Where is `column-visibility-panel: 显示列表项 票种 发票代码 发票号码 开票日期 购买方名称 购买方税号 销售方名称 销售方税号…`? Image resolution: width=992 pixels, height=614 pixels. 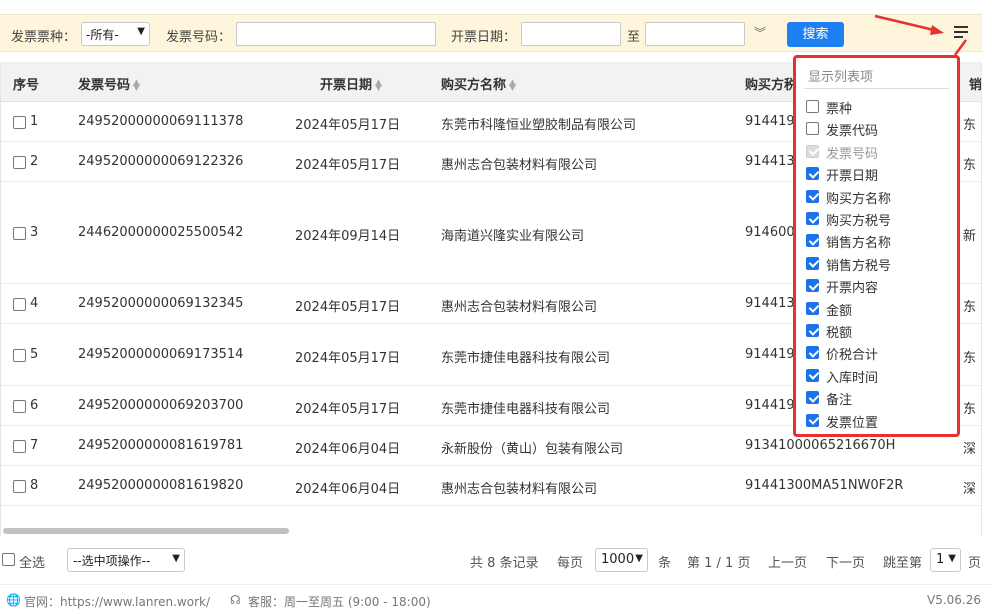 column-visibility-panel: 显示列表项 票种 发票代码 发票号码 开票日期 购买方名称 购买方税号 销售方名称 销售方税号… is located at coordinates (876, 246).